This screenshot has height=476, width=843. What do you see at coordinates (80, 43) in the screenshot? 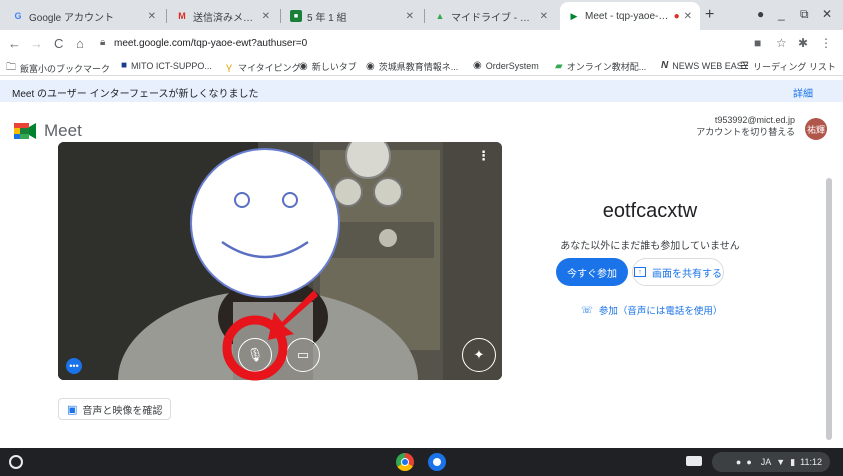
I see `home-icon: ⌂` at bounding box center [80, 43].